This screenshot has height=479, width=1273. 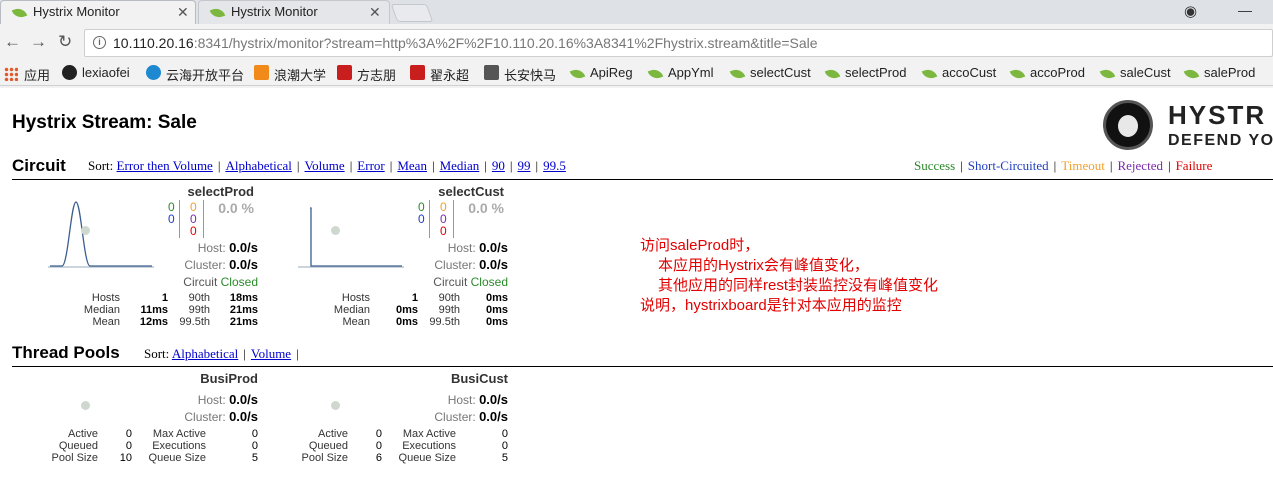 I want to click on bookmark-5: 翟永超, so click(x=439, y=74).